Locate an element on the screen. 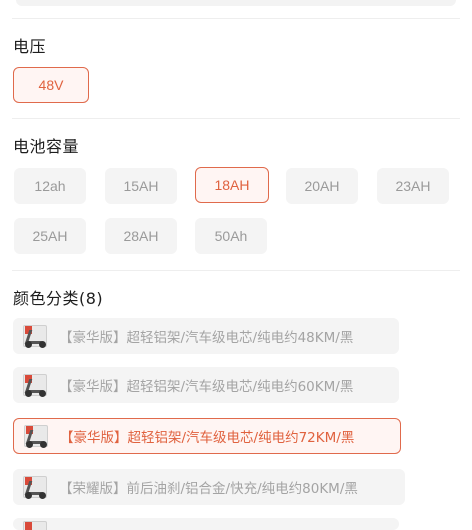 This screenshot has height=530, width=472. color-option-label: 【豪华版】超轻铝架/汽车级电芯/纯电约48KM/黑 is located at coordinates (206, 338).